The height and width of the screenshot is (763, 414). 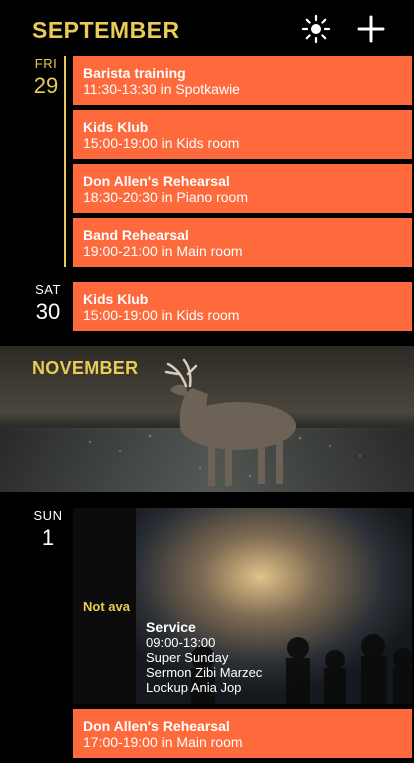 What do you see at coordinates (181, 642) in the screenshot?
I see `event-time: 09:00-13:00` at bounding box center [181, 642].